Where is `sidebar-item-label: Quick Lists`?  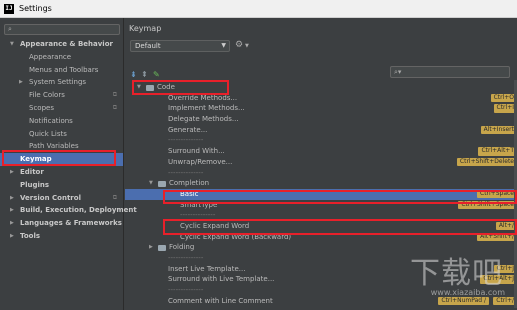
sidebar-item-label: Quick Lists is located at coordinates (48, 133).